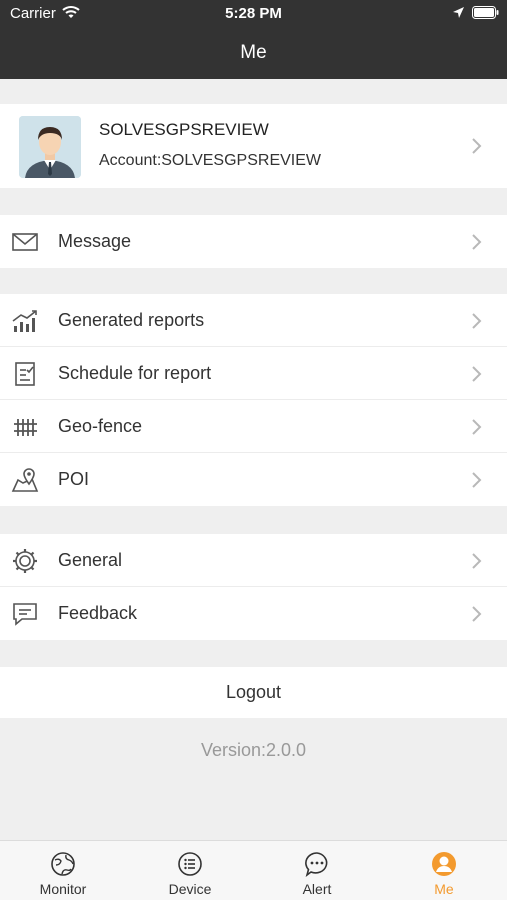 The height and width of the screenshot is (900, 507). What do you see at coordinates (63, 864) in the screenshot?
I see `monitor-icon` at bounding box center [63, 864].